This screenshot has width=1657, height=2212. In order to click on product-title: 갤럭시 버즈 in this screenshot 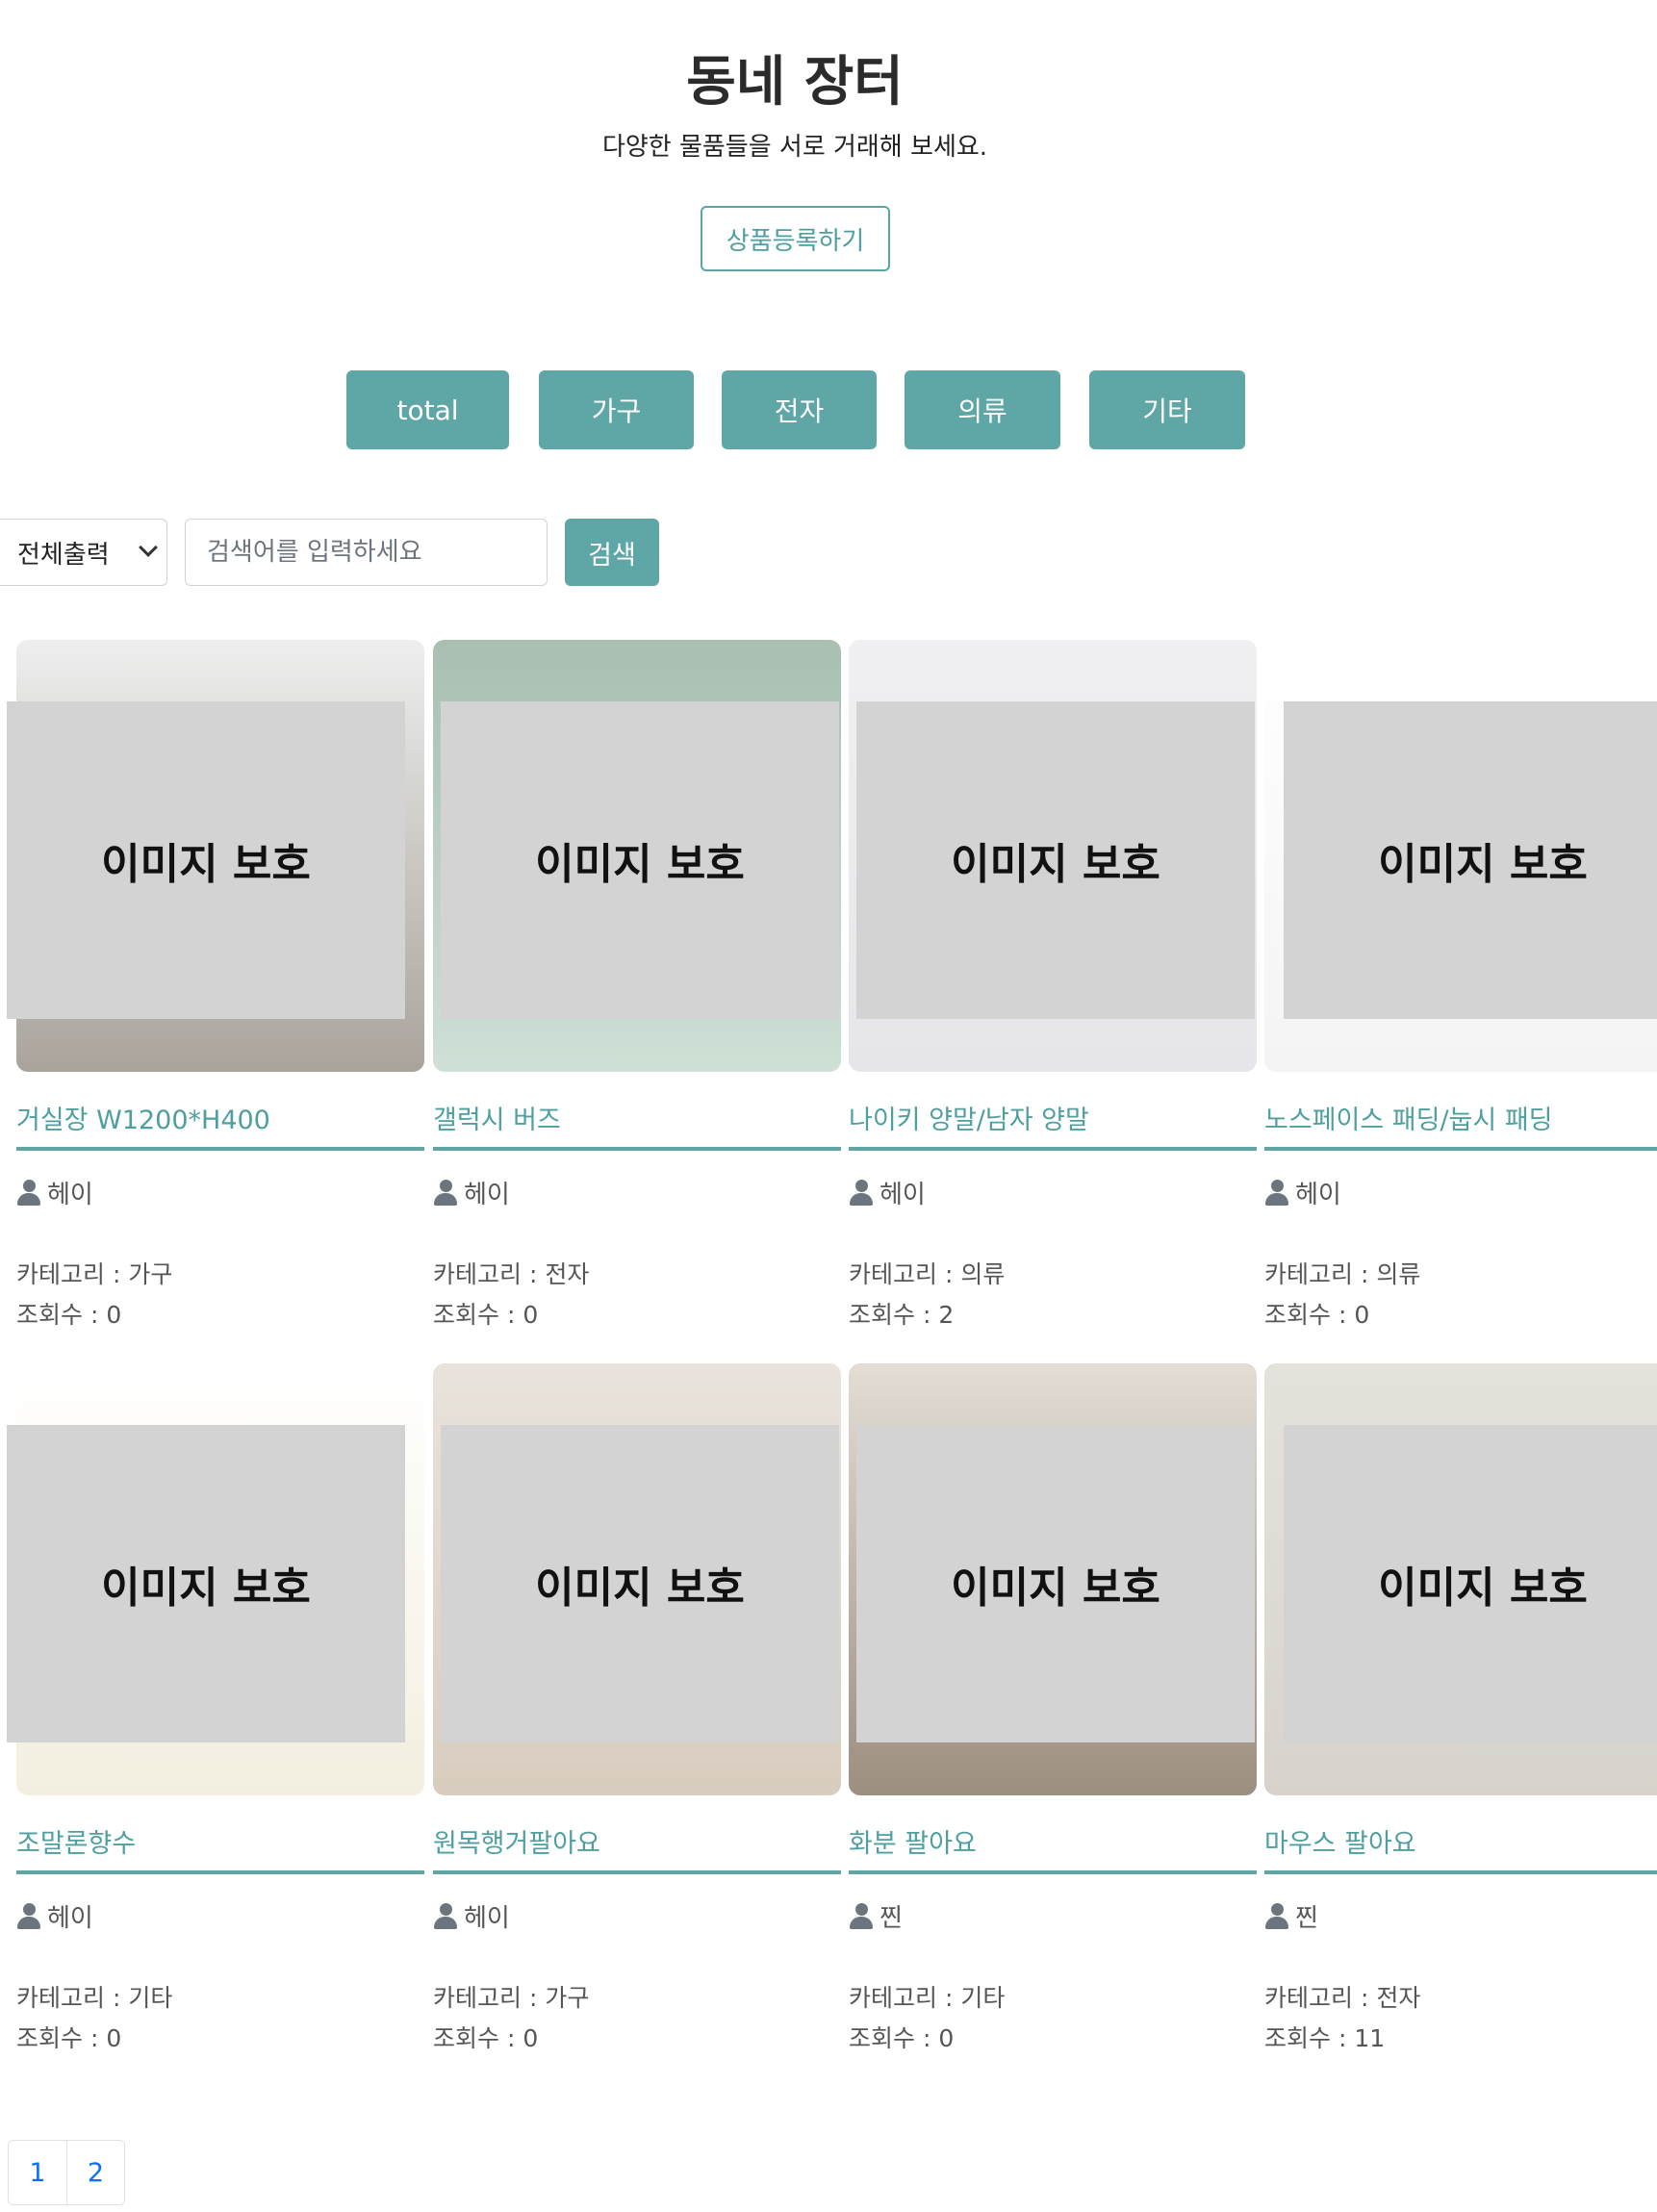, I will do `click(497, 1117)`.